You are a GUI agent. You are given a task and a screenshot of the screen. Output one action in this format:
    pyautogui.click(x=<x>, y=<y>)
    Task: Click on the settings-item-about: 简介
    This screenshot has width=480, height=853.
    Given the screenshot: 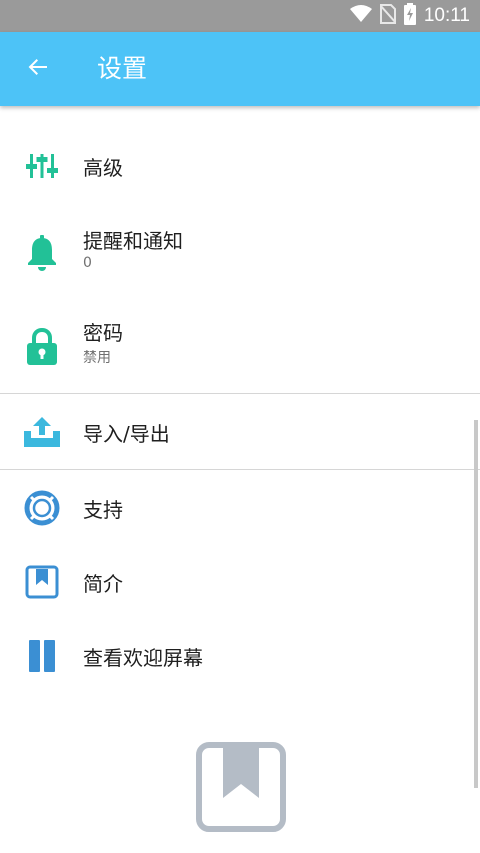 What is the action you would take?
    pyautogui.click(x=240, y=582)
    